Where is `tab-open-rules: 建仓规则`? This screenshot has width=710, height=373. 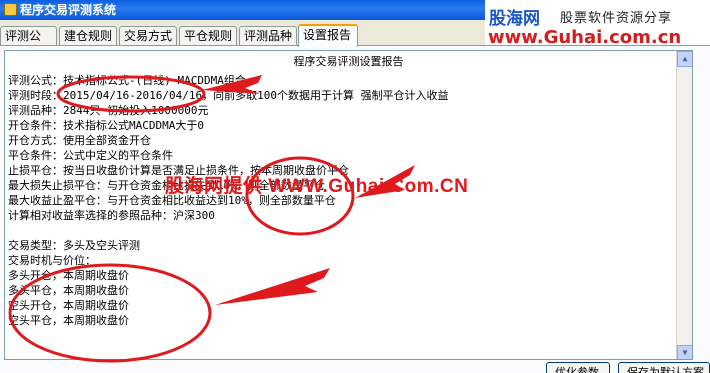
tab-open-rules: 建仓规则 is located at coordinates (88, 36).